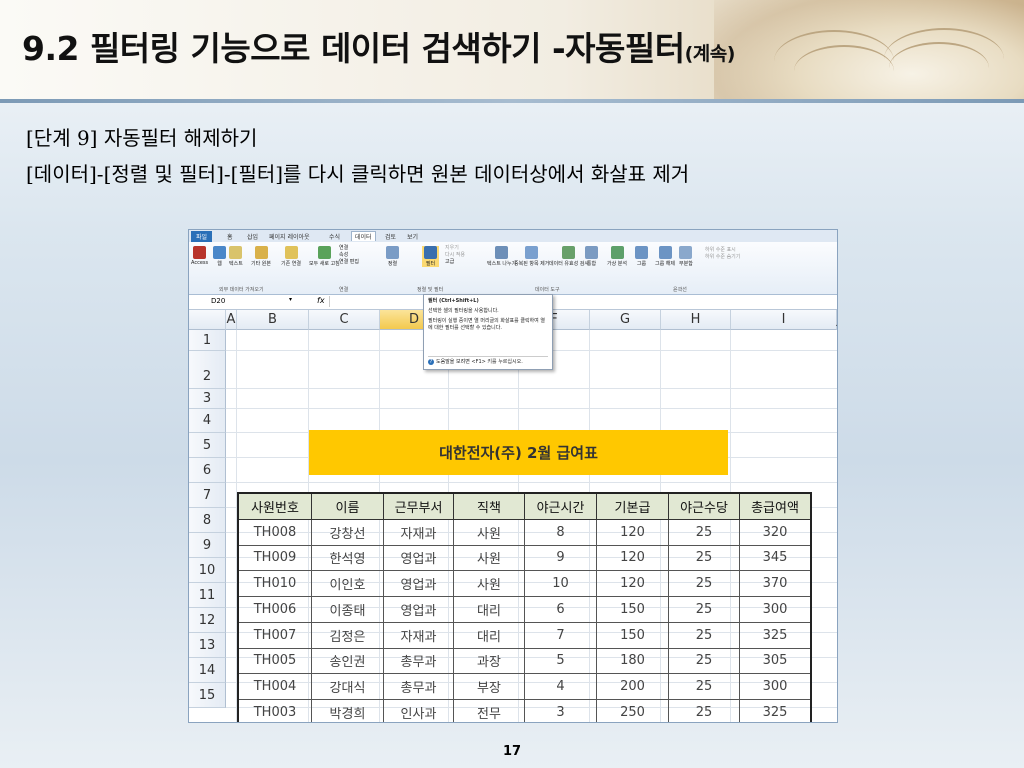  I want to click on outline-small-items: 하위 수준 표시 하위 수준 숨기기, so click(722, 253).